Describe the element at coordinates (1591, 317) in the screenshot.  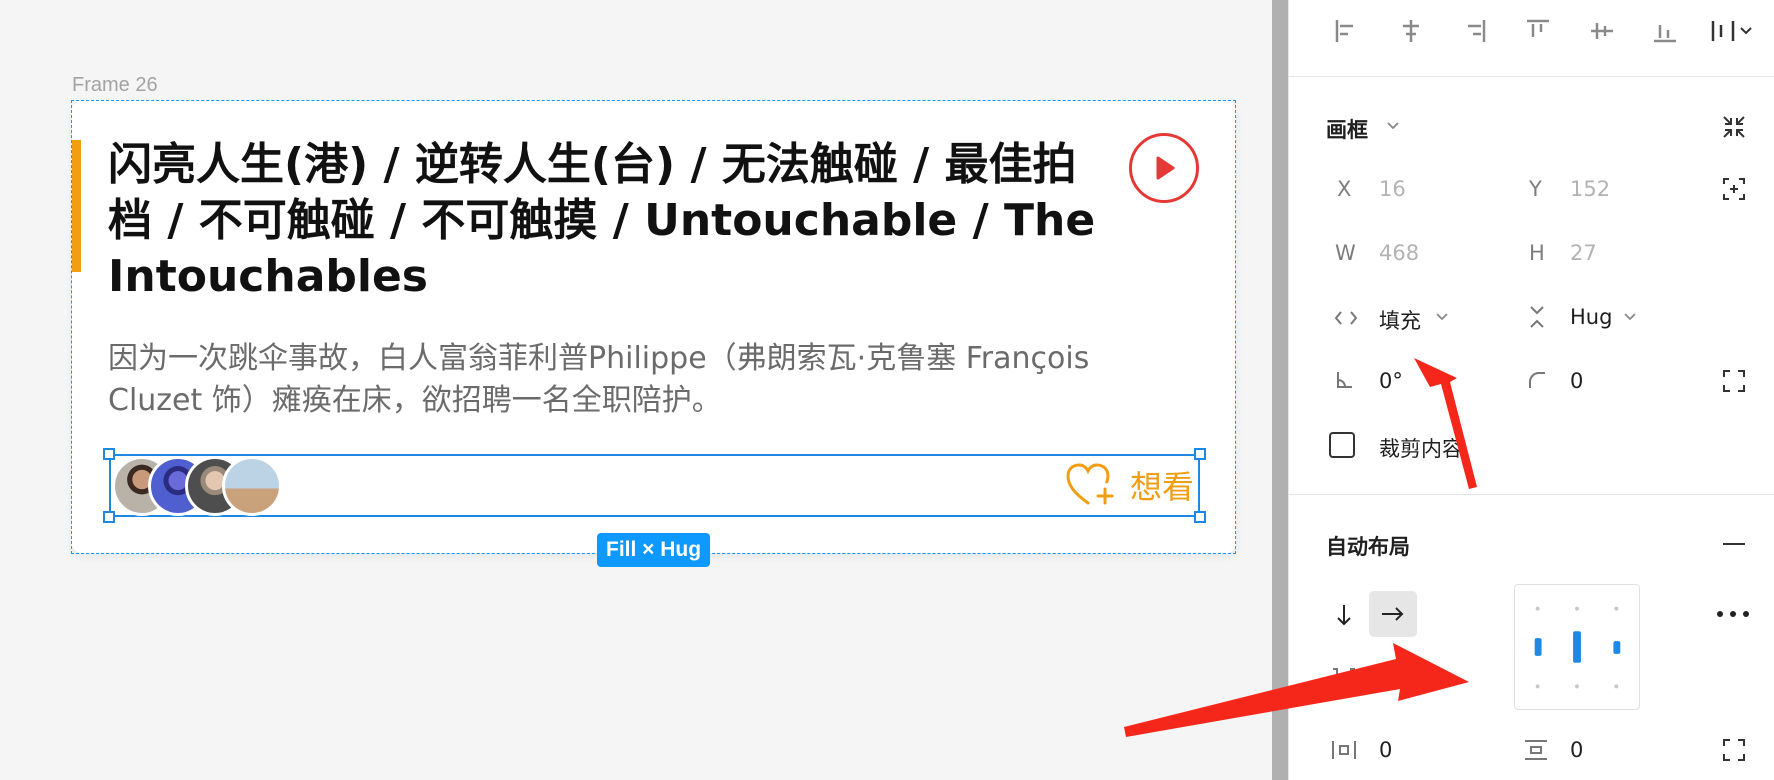
I see `vertical-sizing-select: Hug` at that location.